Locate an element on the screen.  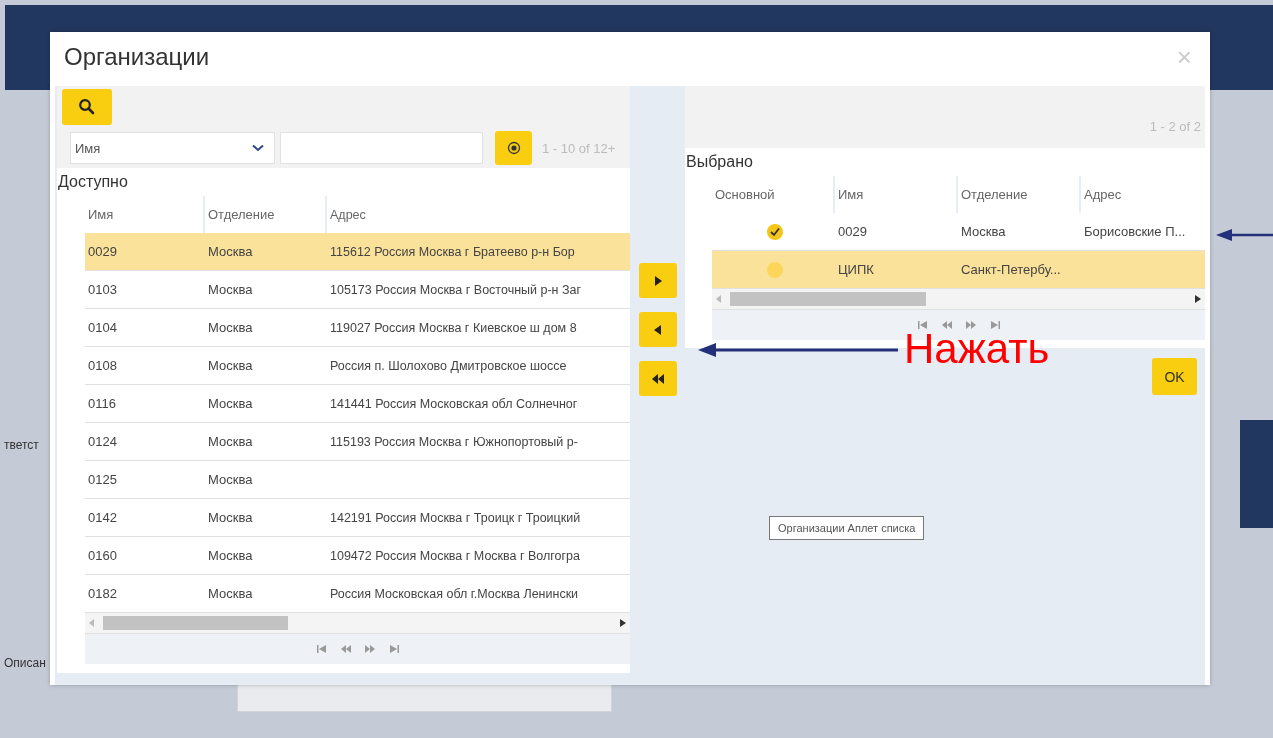
search-field is located at coordinates (381, 148).